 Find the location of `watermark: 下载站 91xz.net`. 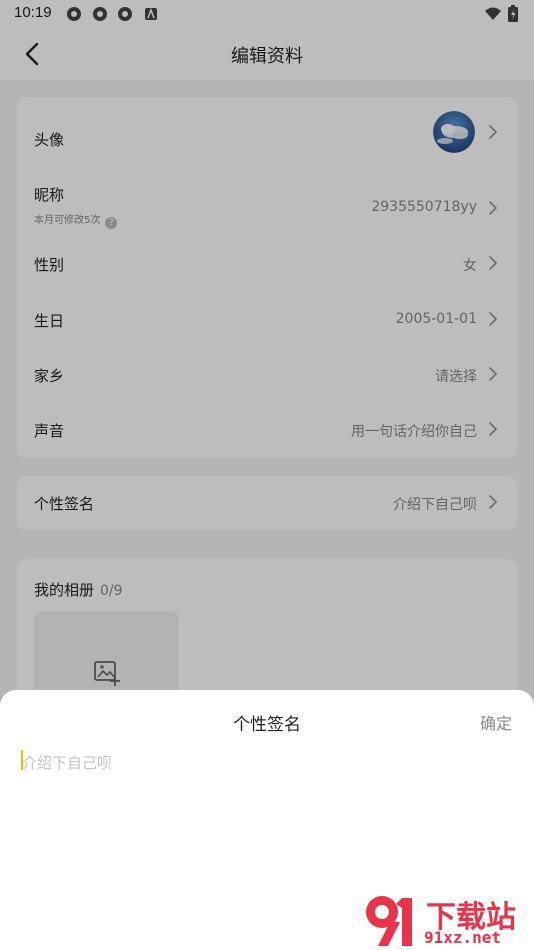

watermark: 下载站 91xz.net is located at coordinates (445, 920).